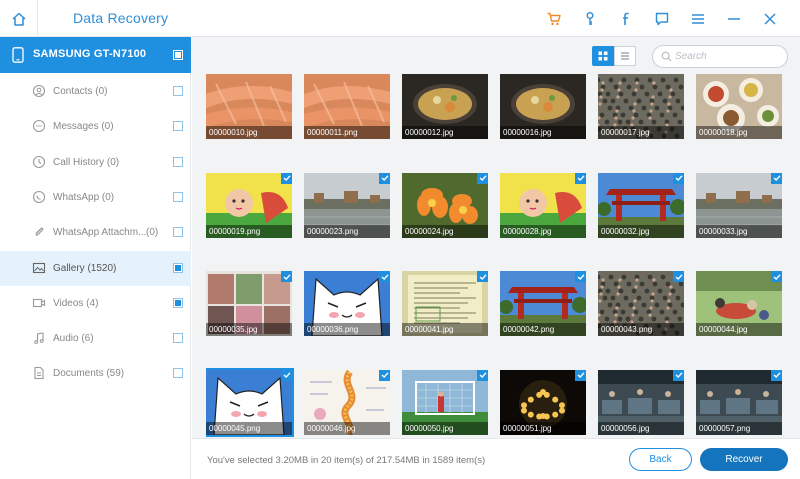 Image resolution: width=800 pixels, height=479 pixels. Describe the element at coordinates (39, 91) in the screenshot. I see `contacts-icon` at that location.